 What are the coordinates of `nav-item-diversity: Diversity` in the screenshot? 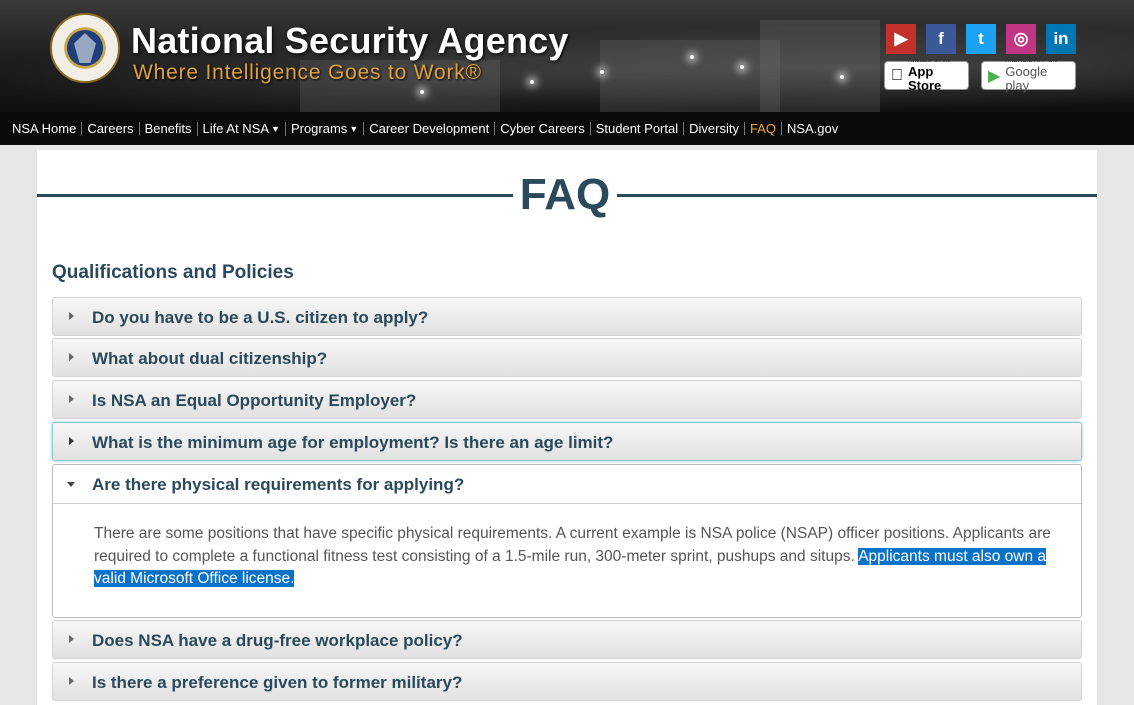 It's located at (713, 128).